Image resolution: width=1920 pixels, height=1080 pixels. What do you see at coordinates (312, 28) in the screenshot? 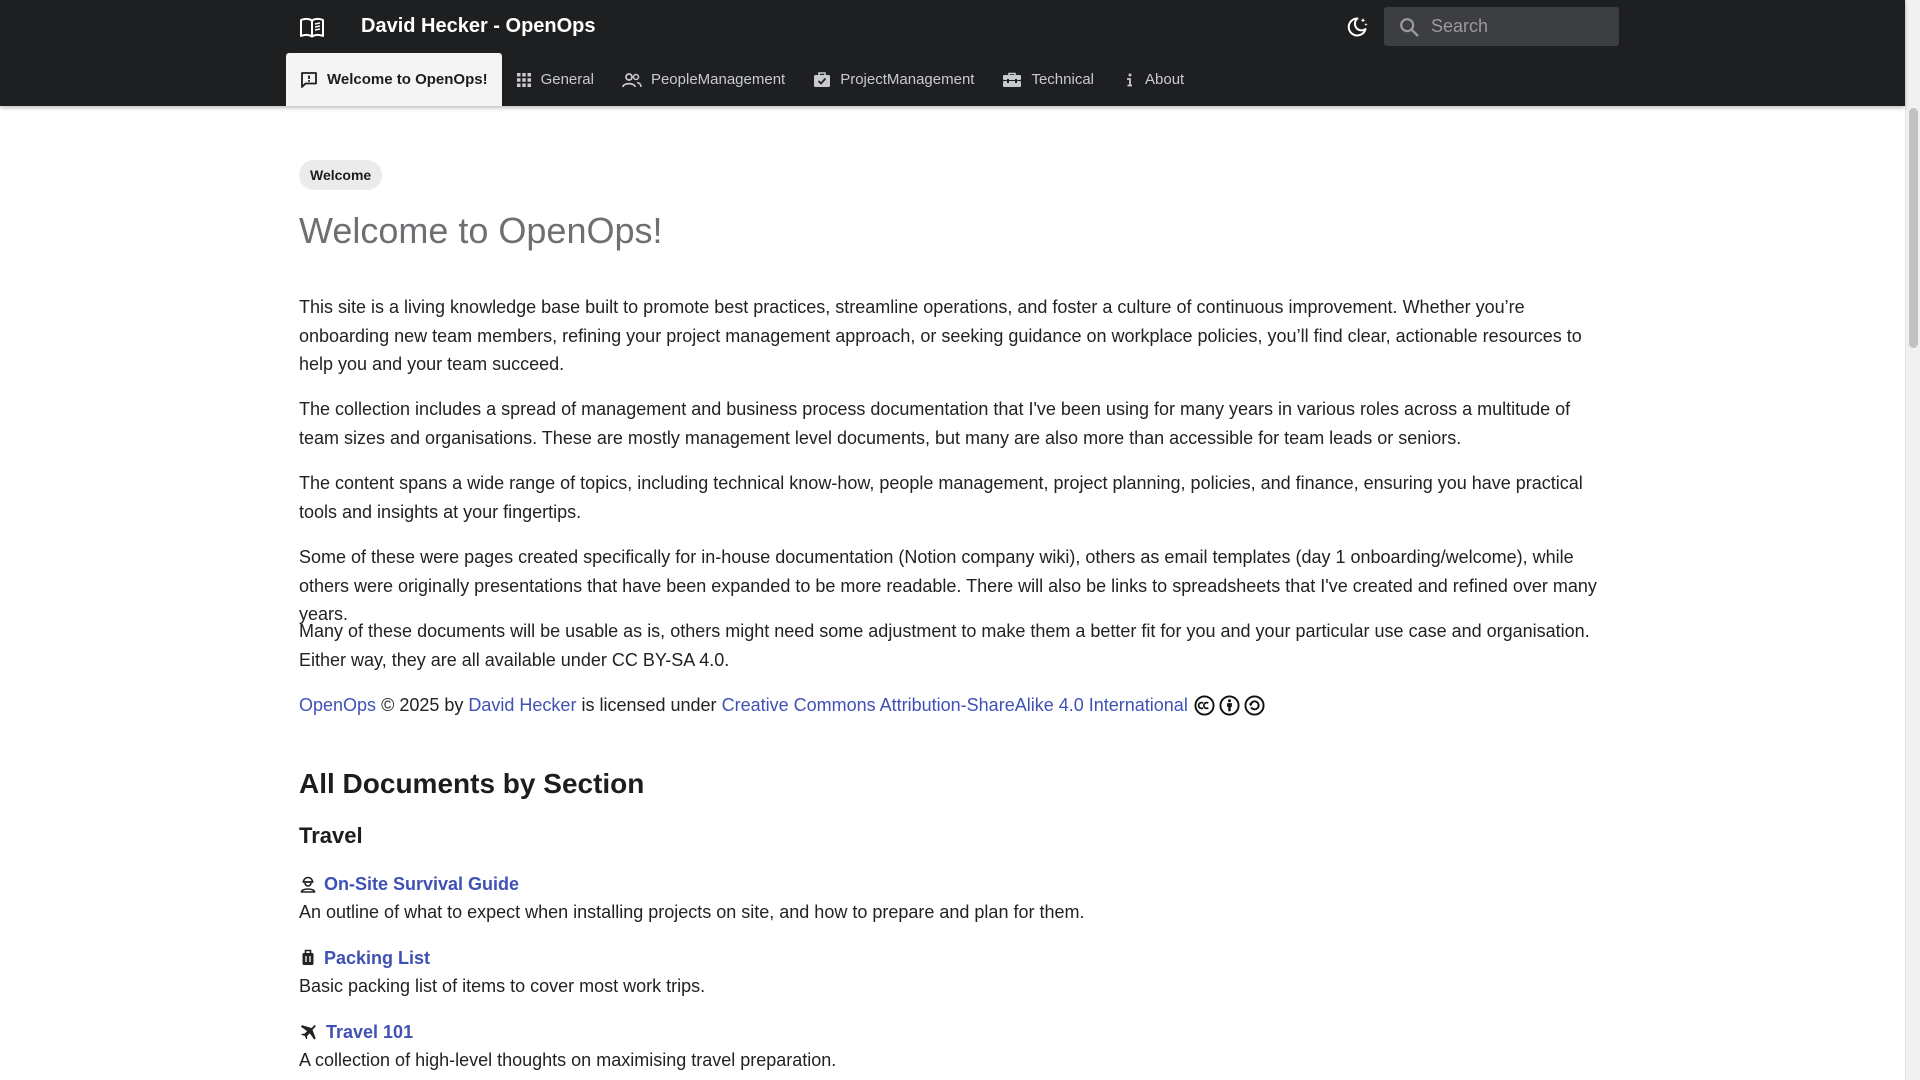
I see `book-open-icon` at bounding box center [312, 28].